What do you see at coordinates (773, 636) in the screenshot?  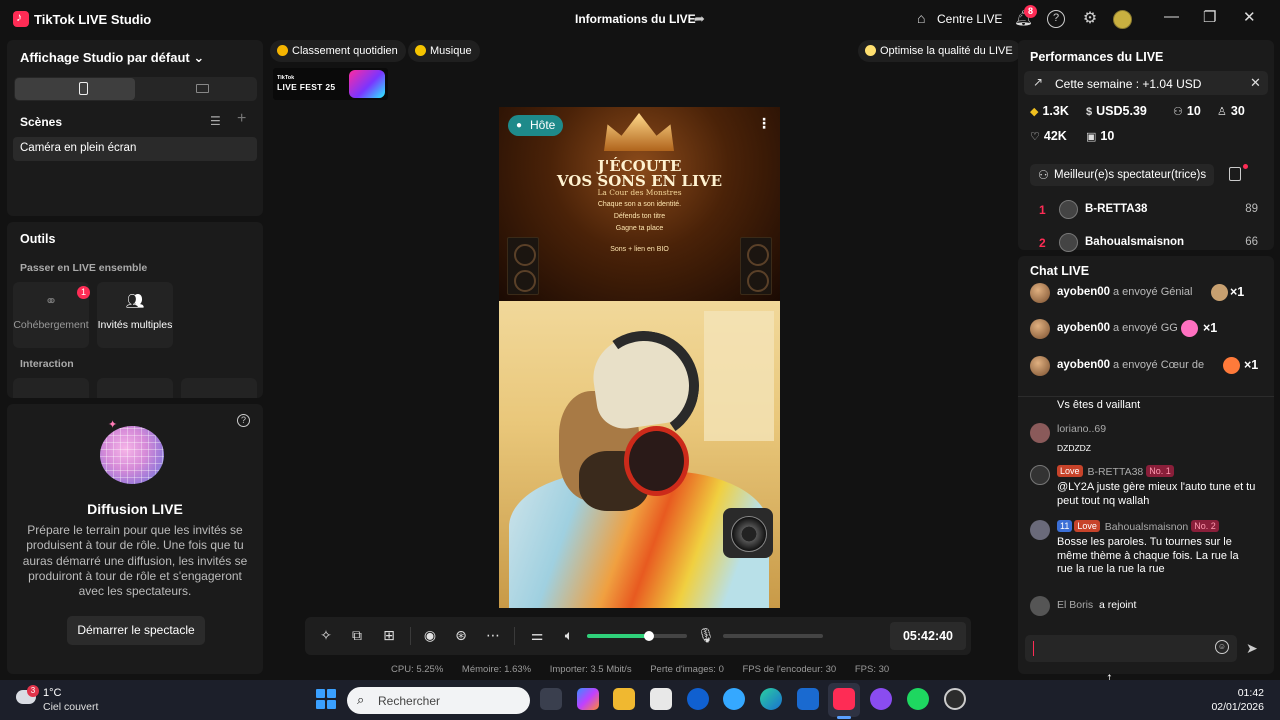 I see `mic-slider` at bounding box center [773, 636].